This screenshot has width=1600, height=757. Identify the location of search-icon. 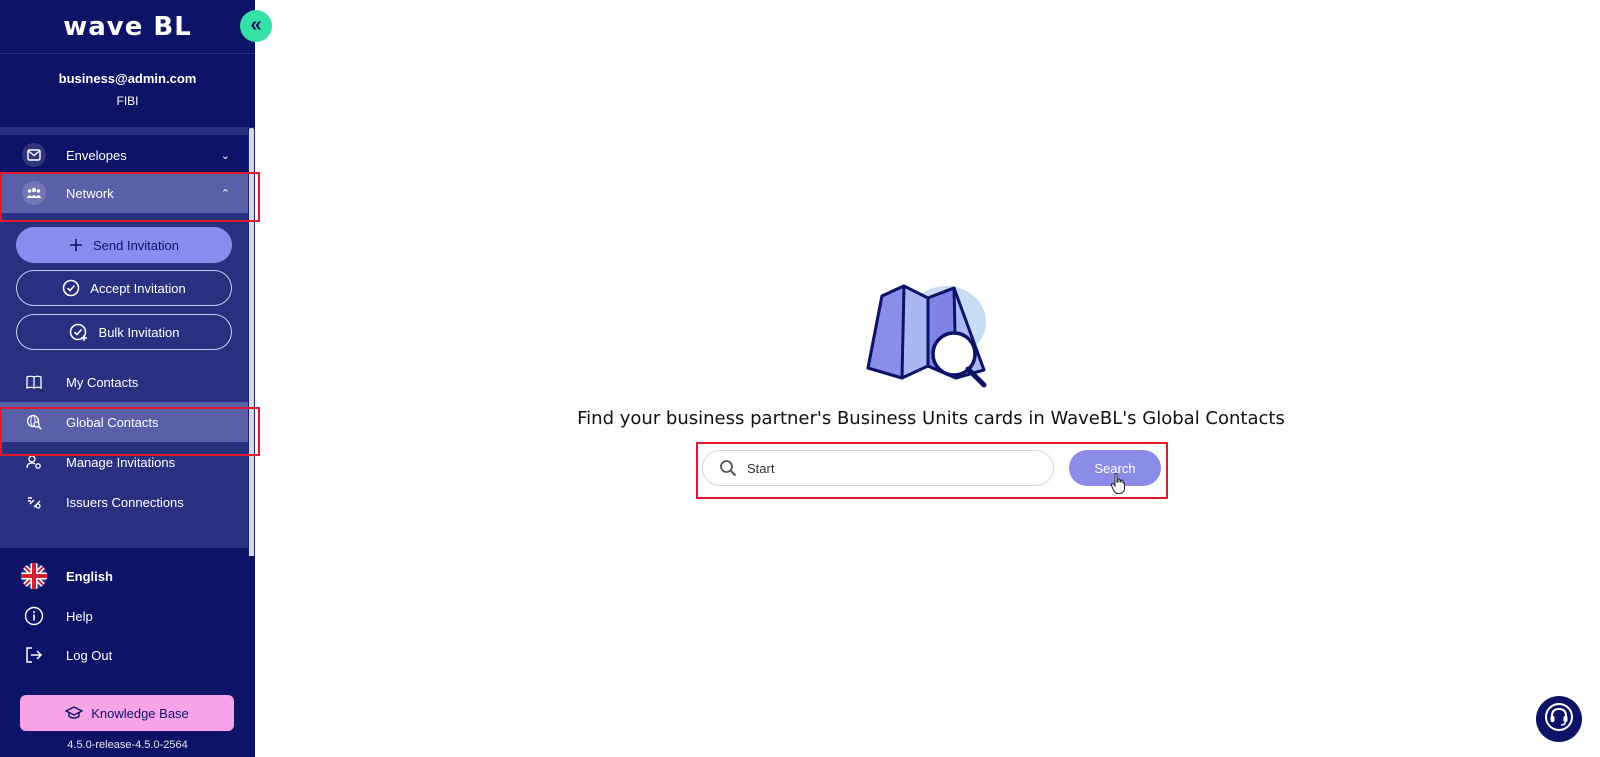
(728, 468).